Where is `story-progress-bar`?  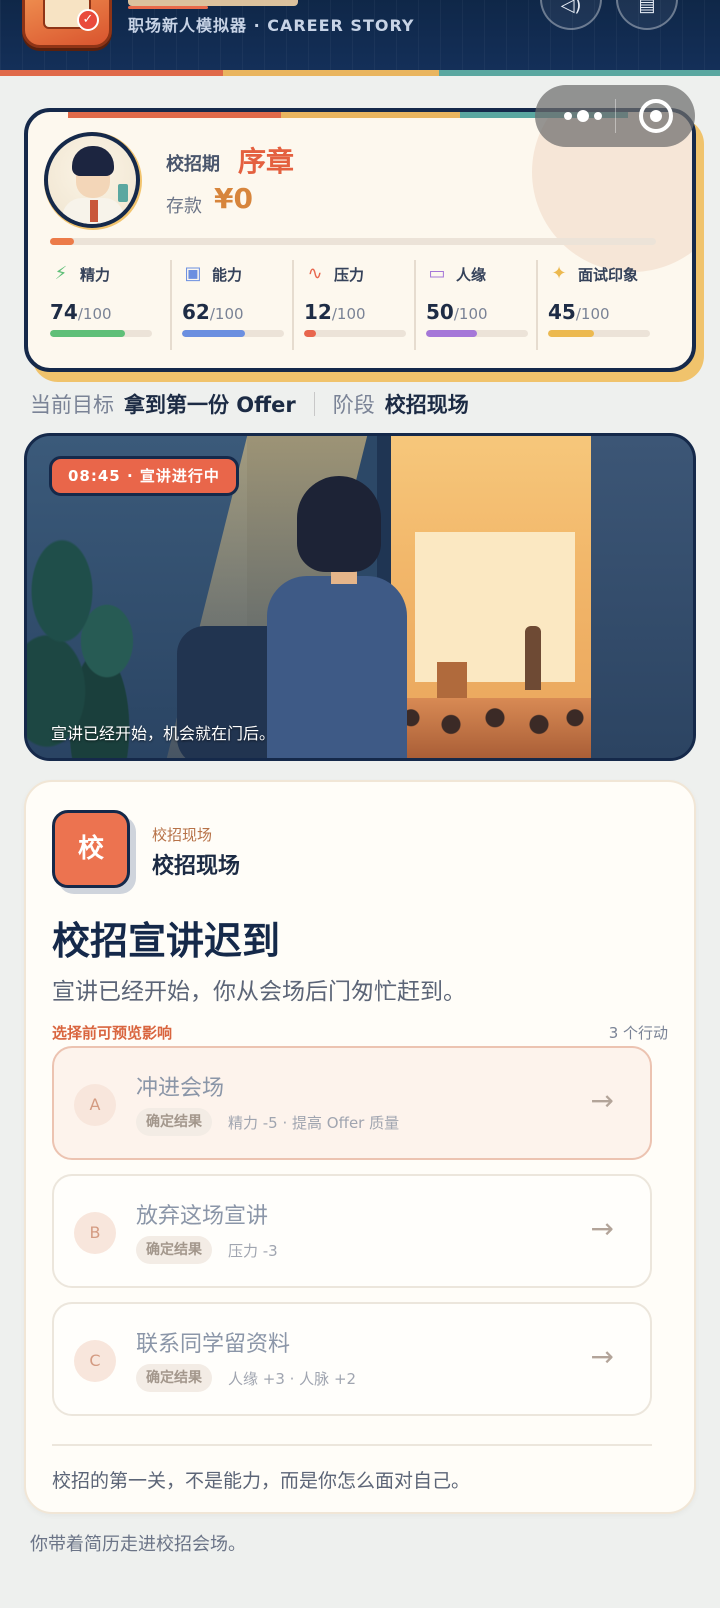
story-progress-bar is located at coordinates (353, 241).